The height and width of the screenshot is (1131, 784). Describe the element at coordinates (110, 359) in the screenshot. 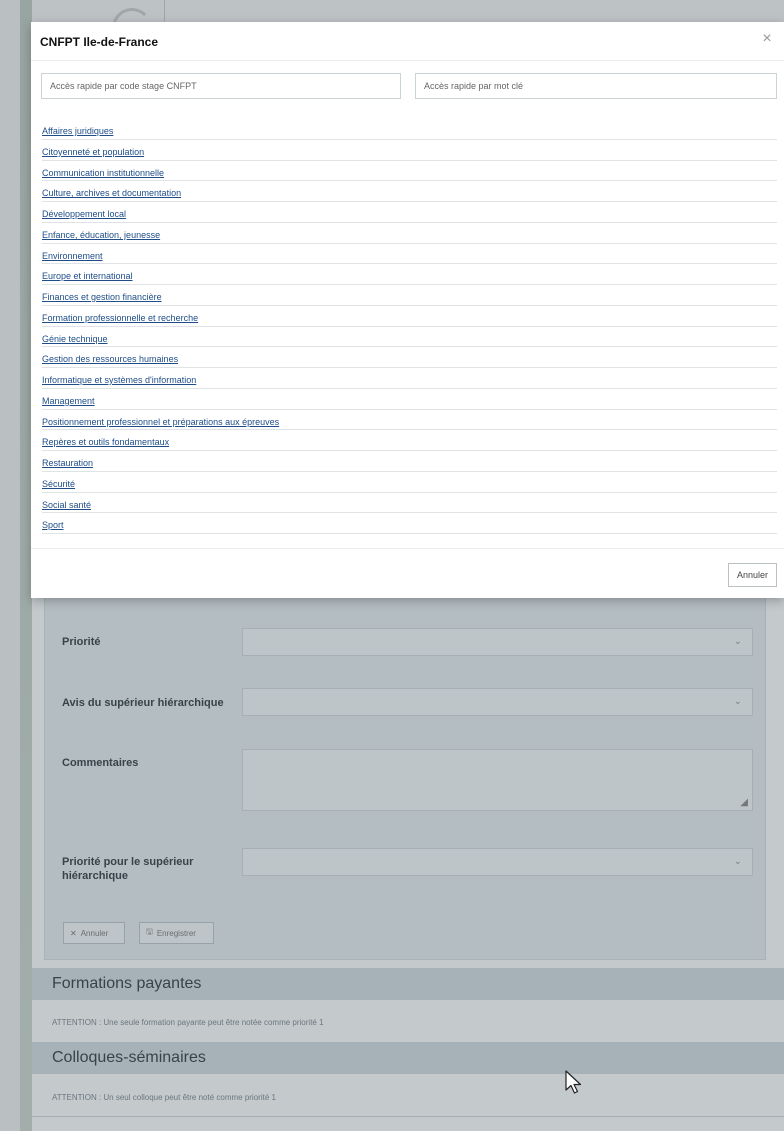

I see `category-link: Gestion des ressources humaines` at that location.